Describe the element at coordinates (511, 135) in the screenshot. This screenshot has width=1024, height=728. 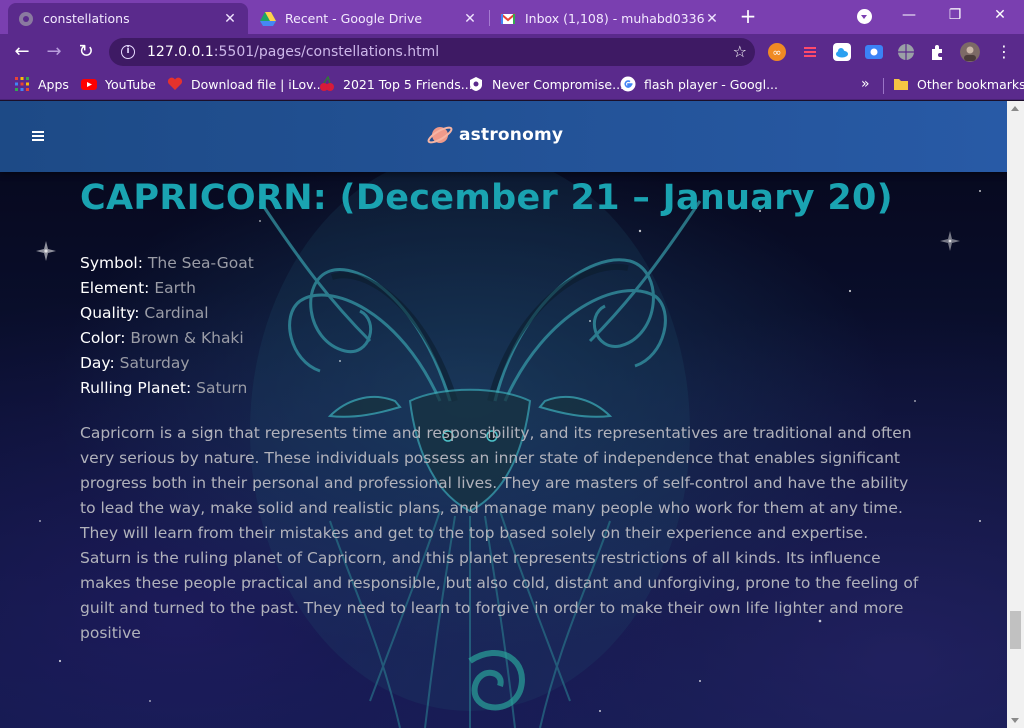
I see `brand-name: astronomy` at that location.